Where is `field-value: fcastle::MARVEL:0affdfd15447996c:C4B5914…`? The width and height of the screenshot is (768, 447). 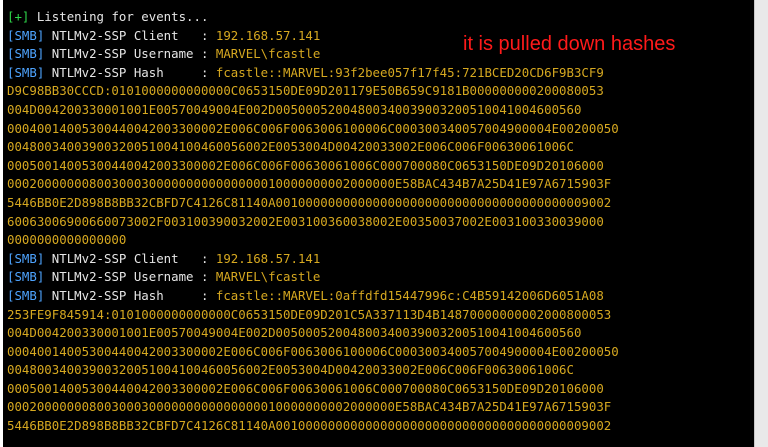 field-value: fcastle::MARVEL:0affdfd15447996c:C4B5914… is located at coordinates (409, 295).